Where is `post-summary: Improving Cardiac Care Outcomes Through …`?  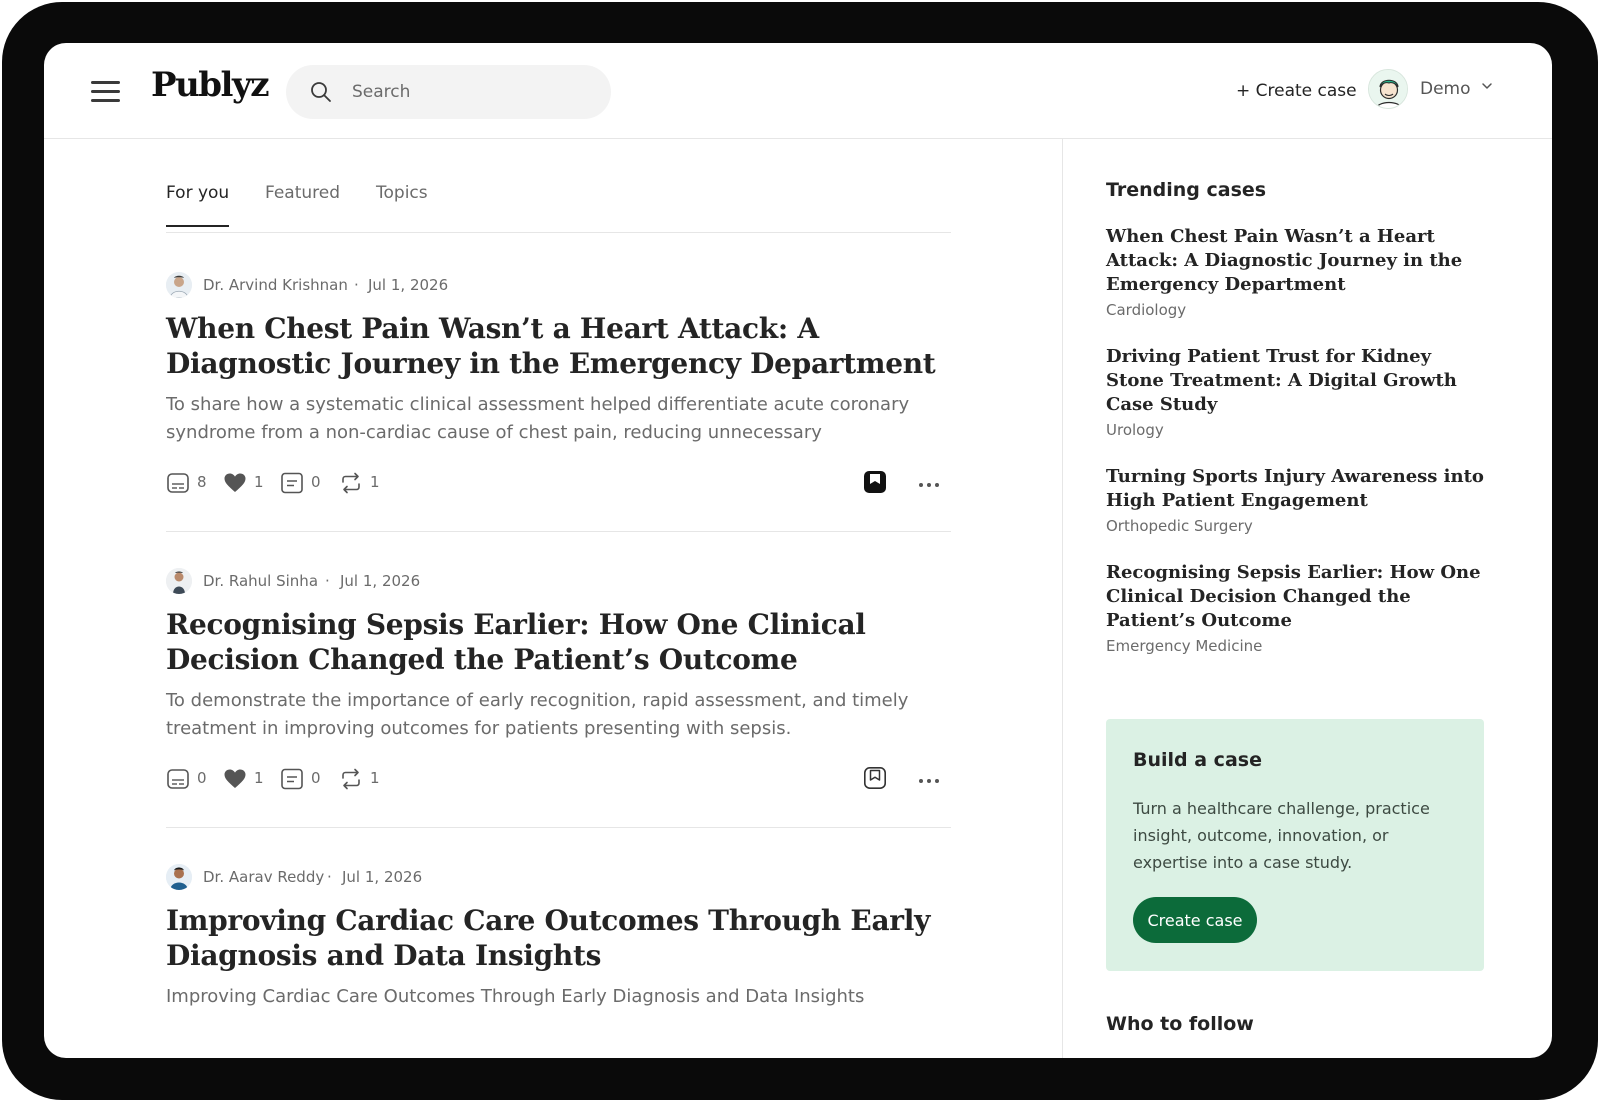
post-summary: Improving Cardiac Care Outcomes Through … is located at coordinates (558, 997).